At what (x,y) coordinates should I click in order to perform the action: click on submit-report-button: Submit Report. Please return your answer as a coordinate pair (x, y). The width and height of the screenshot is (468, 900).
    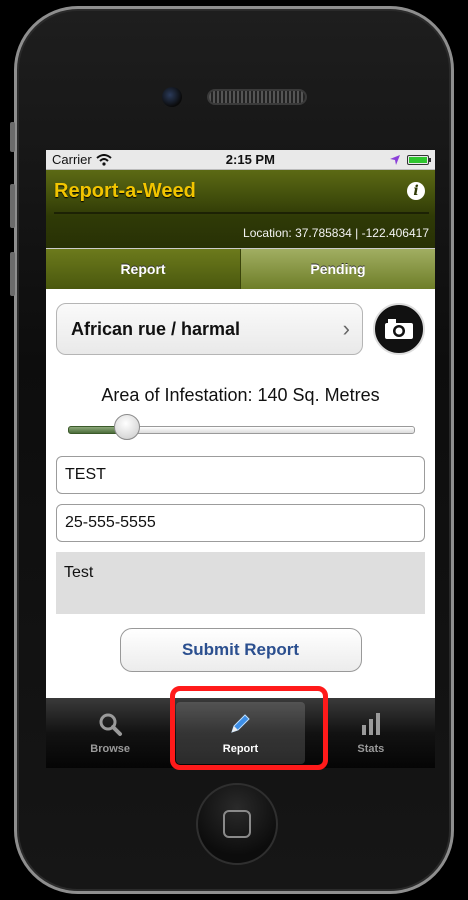
    Looking at the image, I should click on (240, 650).